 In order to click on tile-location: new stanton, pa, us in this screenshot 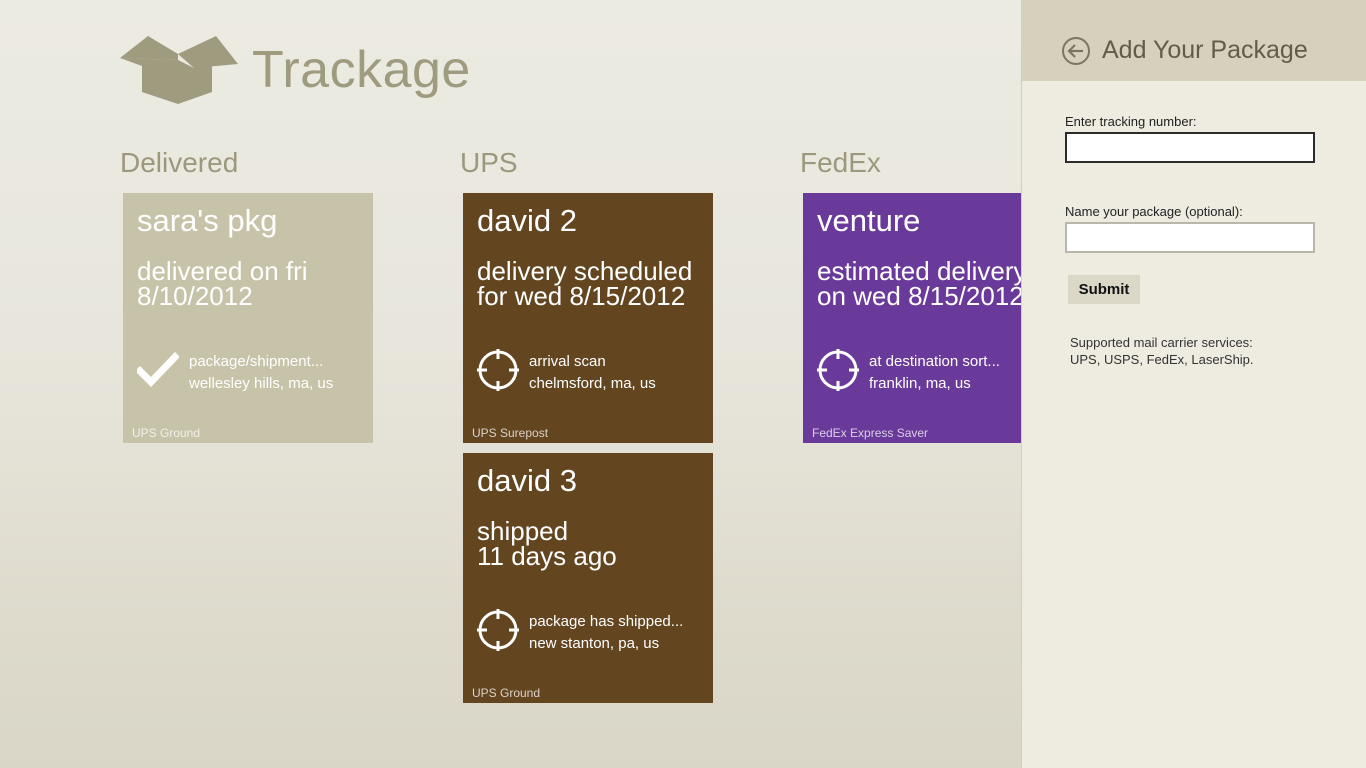, I will do `click(594, 643)`.